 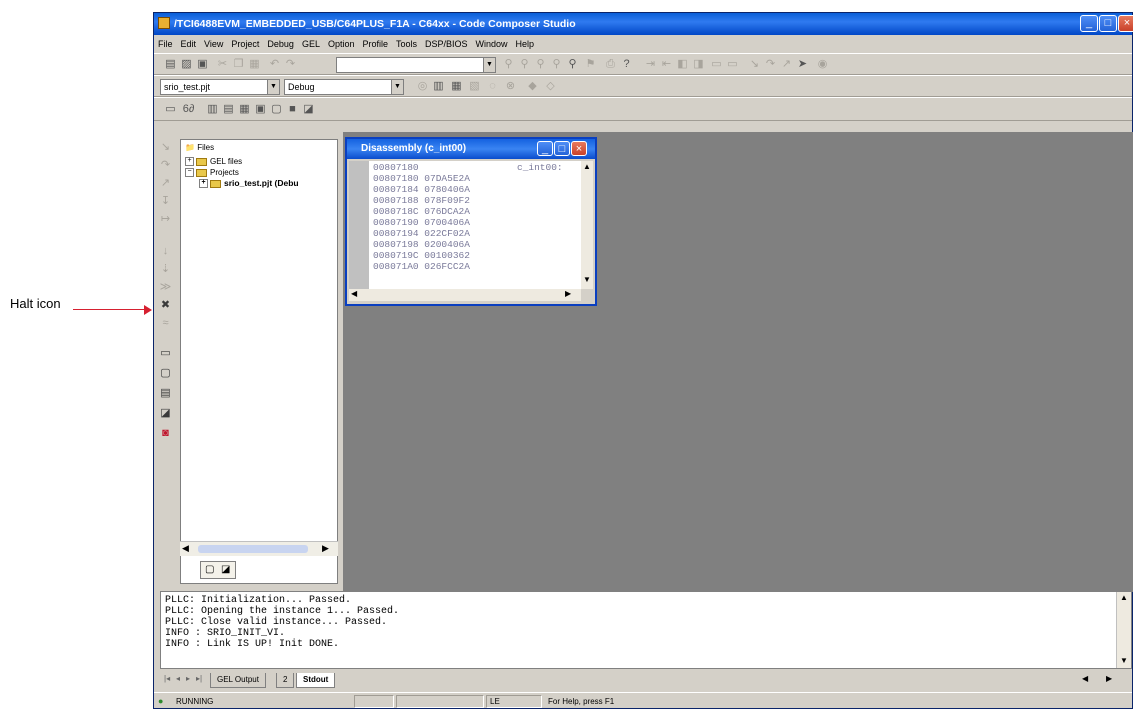 What do you see at coordinates (199, 147) in the screenshot?
I see `tree-root: 📁 Files` at bounding box center [199, 147].